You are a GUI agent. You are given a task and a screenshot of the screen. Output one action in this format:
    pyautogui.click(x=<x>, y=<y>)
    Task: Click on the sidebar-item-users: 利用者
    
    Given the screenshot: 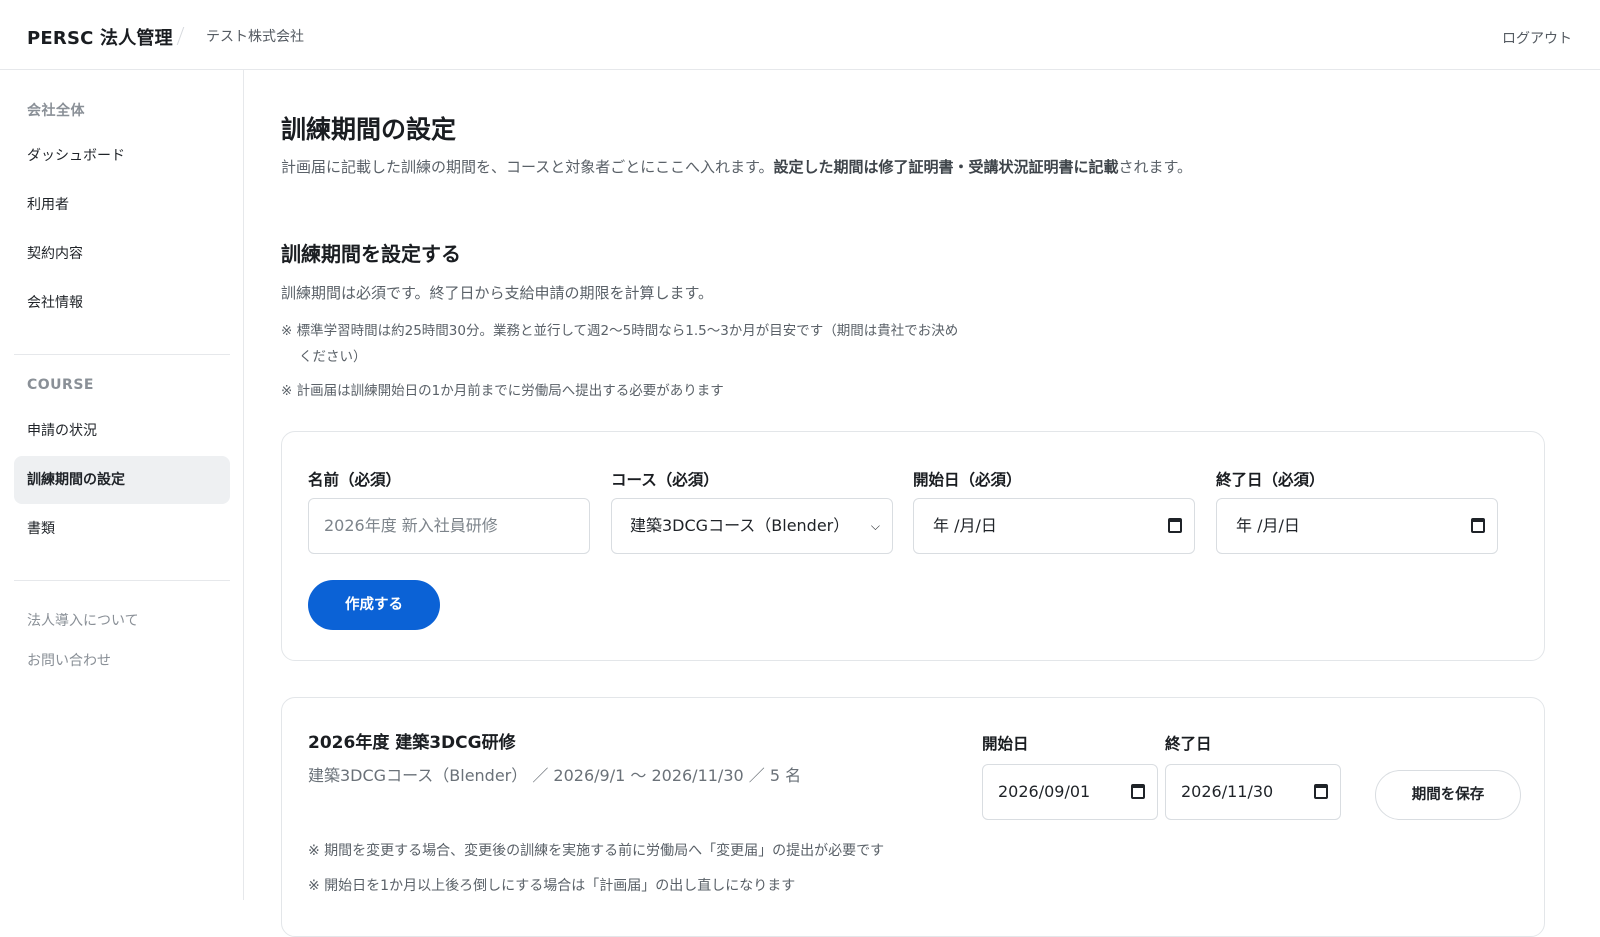 What is the action you would take?
    pyautogui.click(x=122, y=205)
    